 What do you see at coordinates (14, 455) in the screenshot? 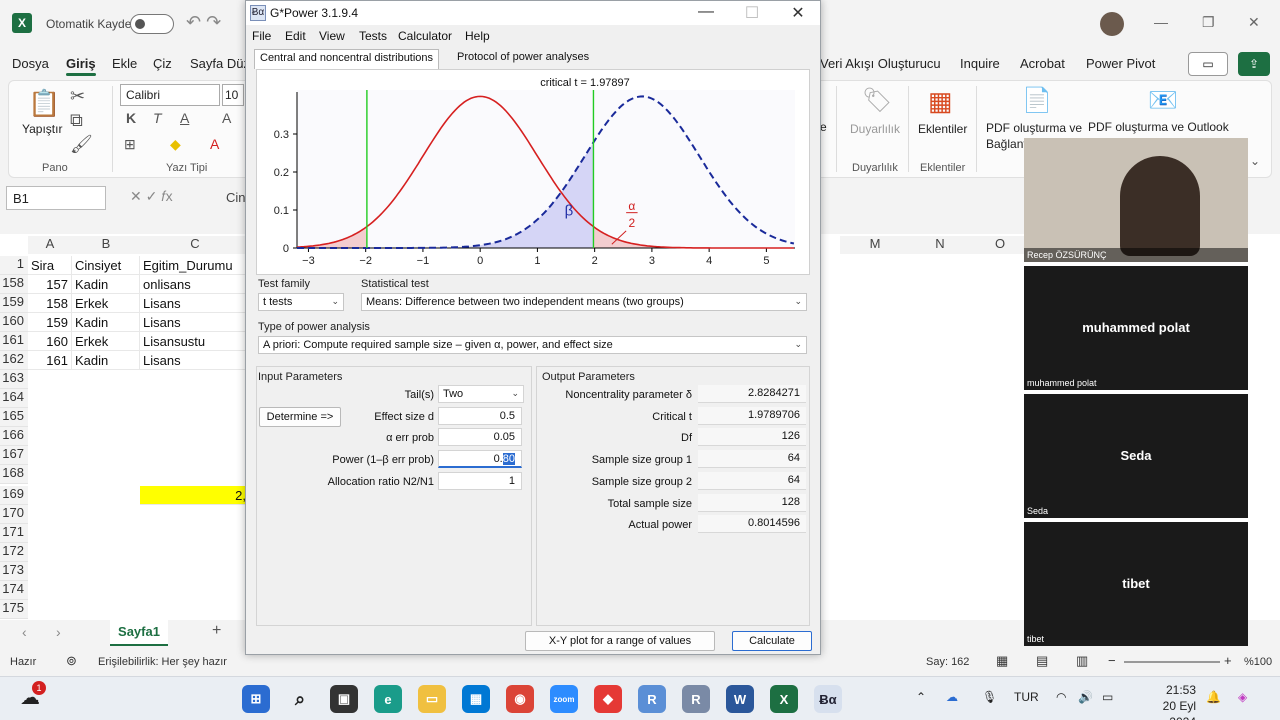
I see `row-header: 167` at bounding box center [14, 455].